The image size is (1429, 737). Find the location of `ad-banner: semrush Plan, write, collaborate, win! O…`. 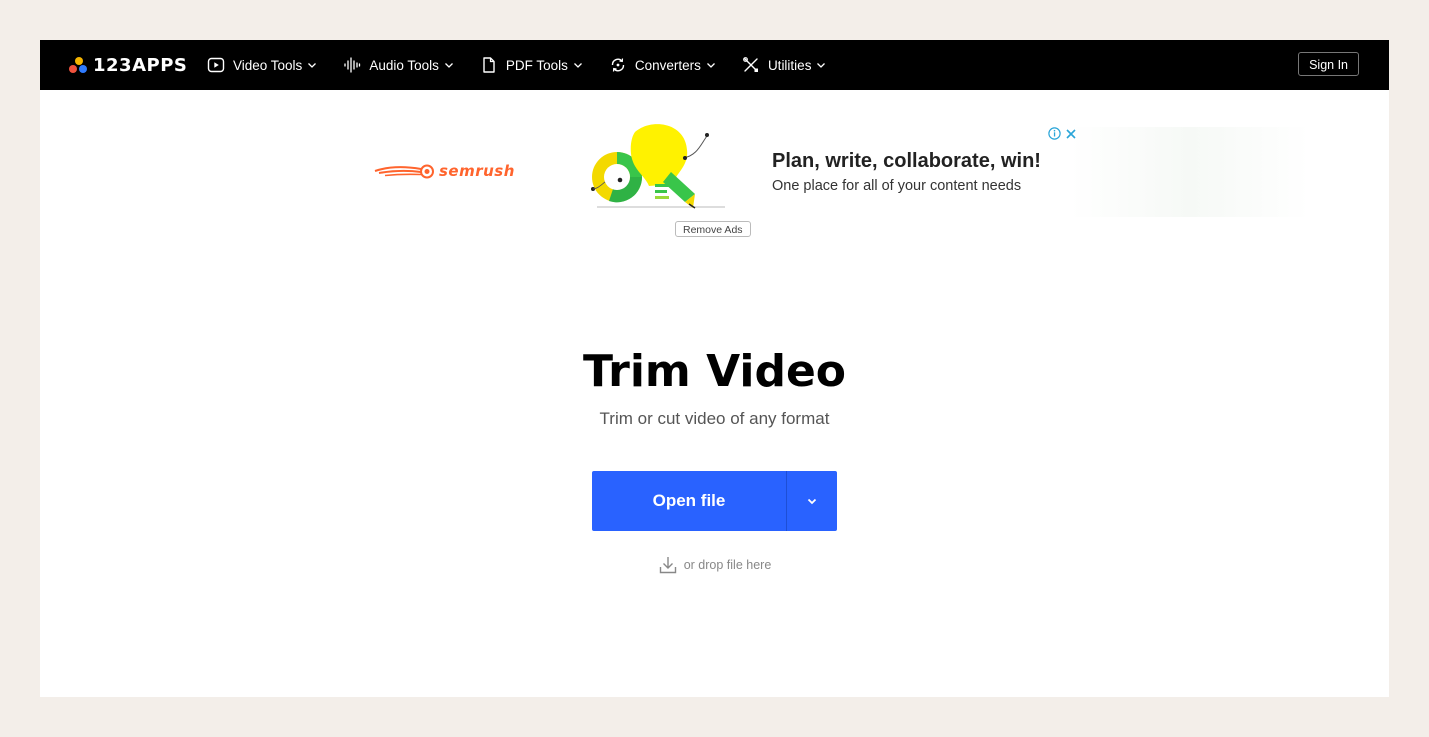

ad-banner: semrush Plan, write, collaborate, win! O… is located at coordinates (837, 172).